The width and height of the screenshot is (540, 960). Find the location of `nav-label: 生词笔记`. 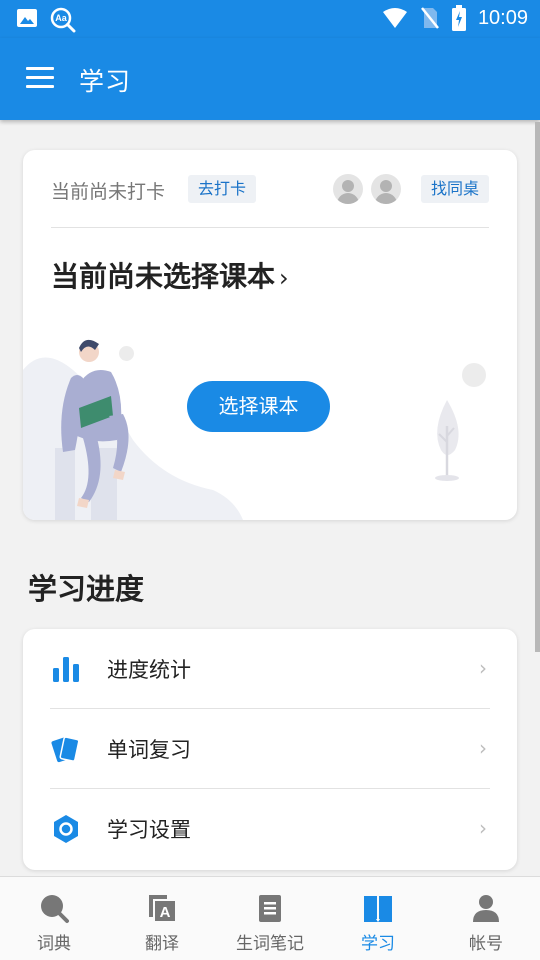

nav-label: 生词笔记 is located at coordinates (270, 944).